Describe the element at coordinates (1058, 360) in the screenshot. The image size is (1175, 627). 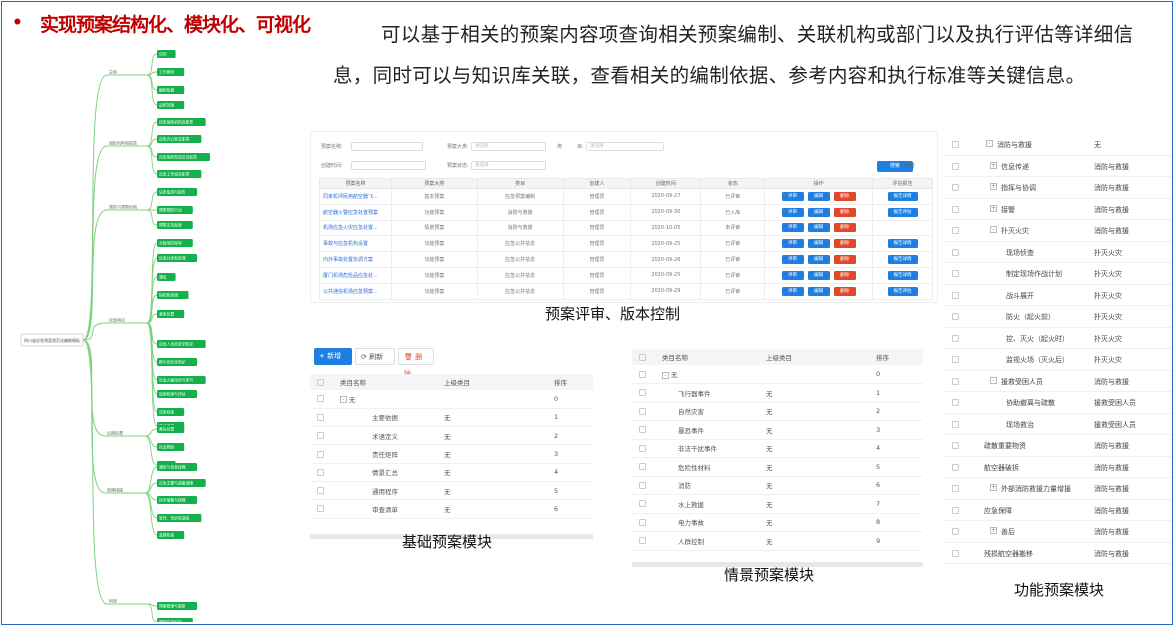
I see `tree-row: 监视火场（灭火后） 扑灭火灾` at that location.